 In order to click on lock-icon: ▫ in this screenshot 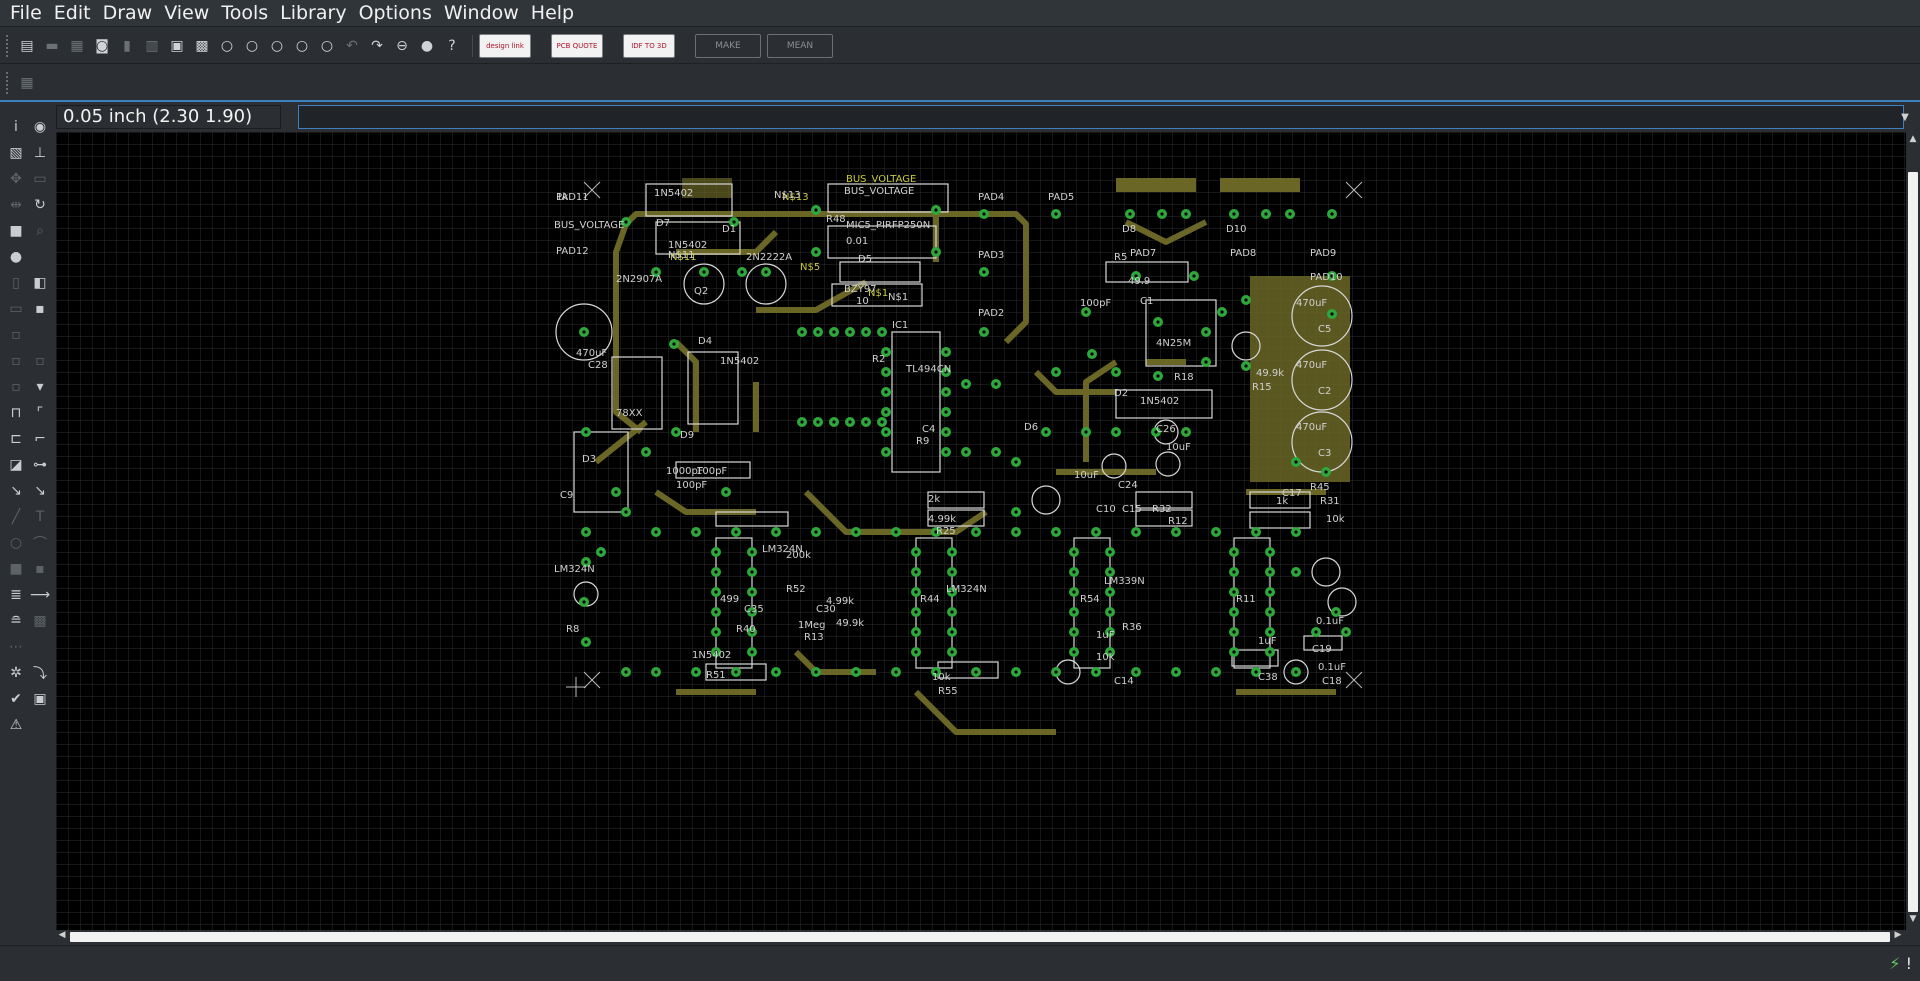, I will do `click(16, 335)`.